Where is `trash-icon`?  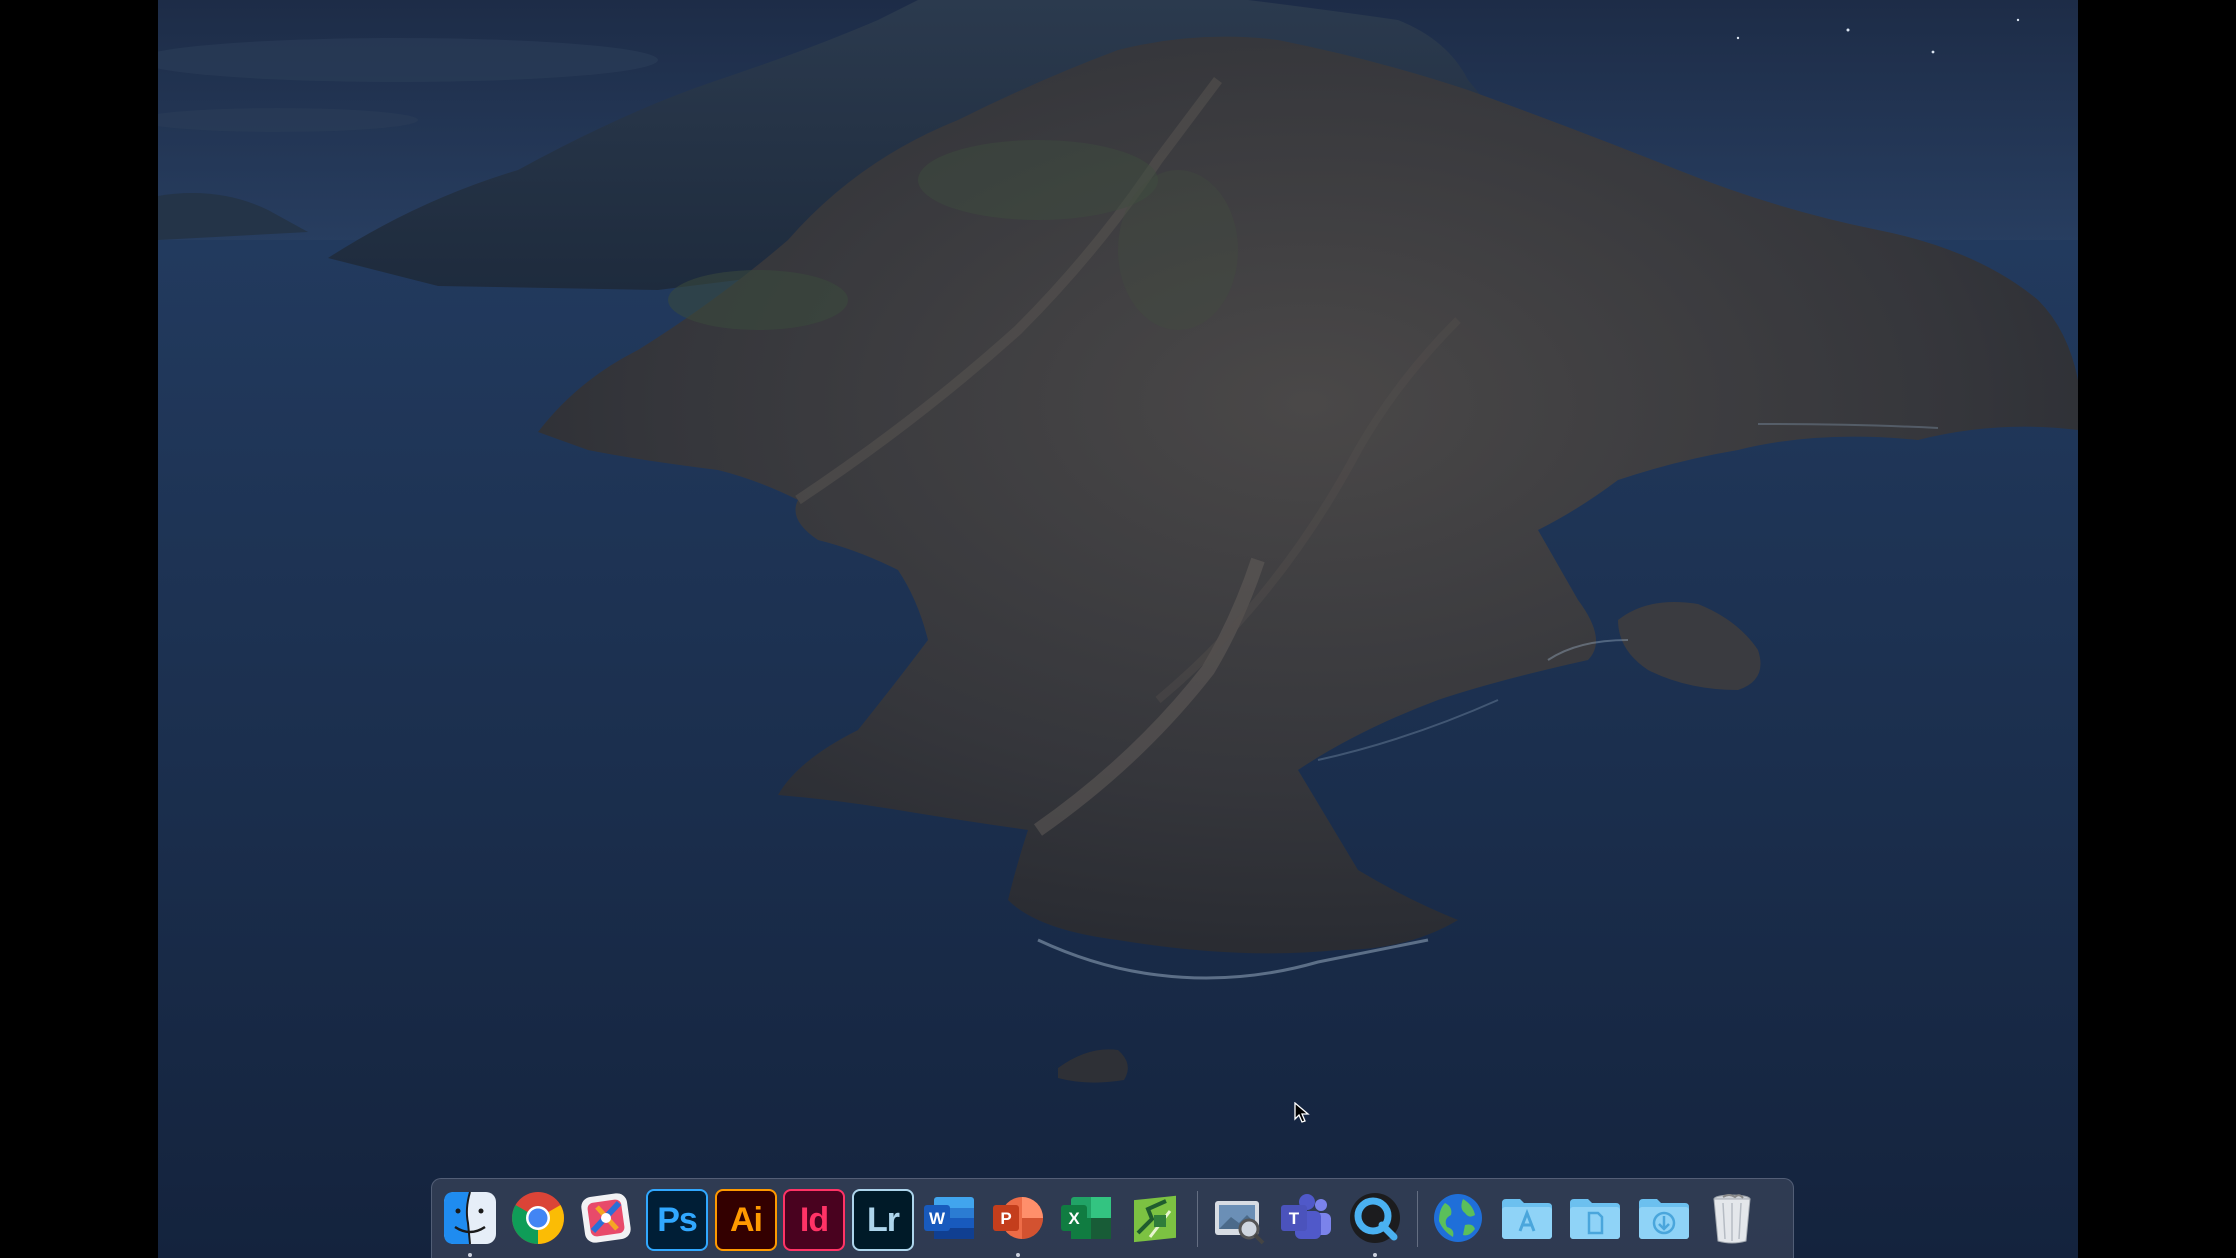
trash-icon is located at coordinates (1732, 1218).